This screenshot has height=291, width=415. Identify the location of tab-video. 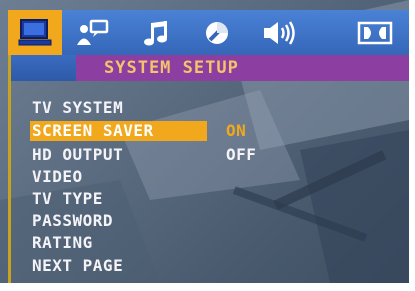
(217, 32).